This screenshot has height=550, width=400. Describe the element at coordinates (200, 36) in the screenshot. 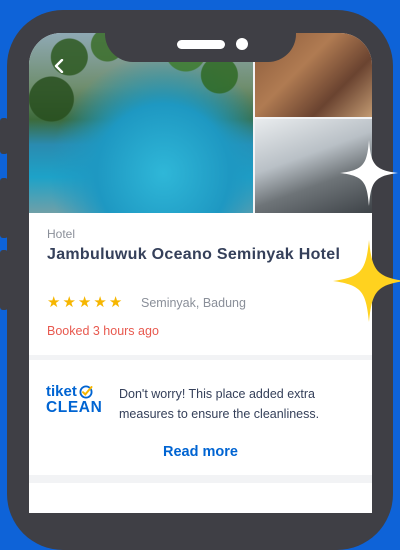

I see `phone-notch` at that location.